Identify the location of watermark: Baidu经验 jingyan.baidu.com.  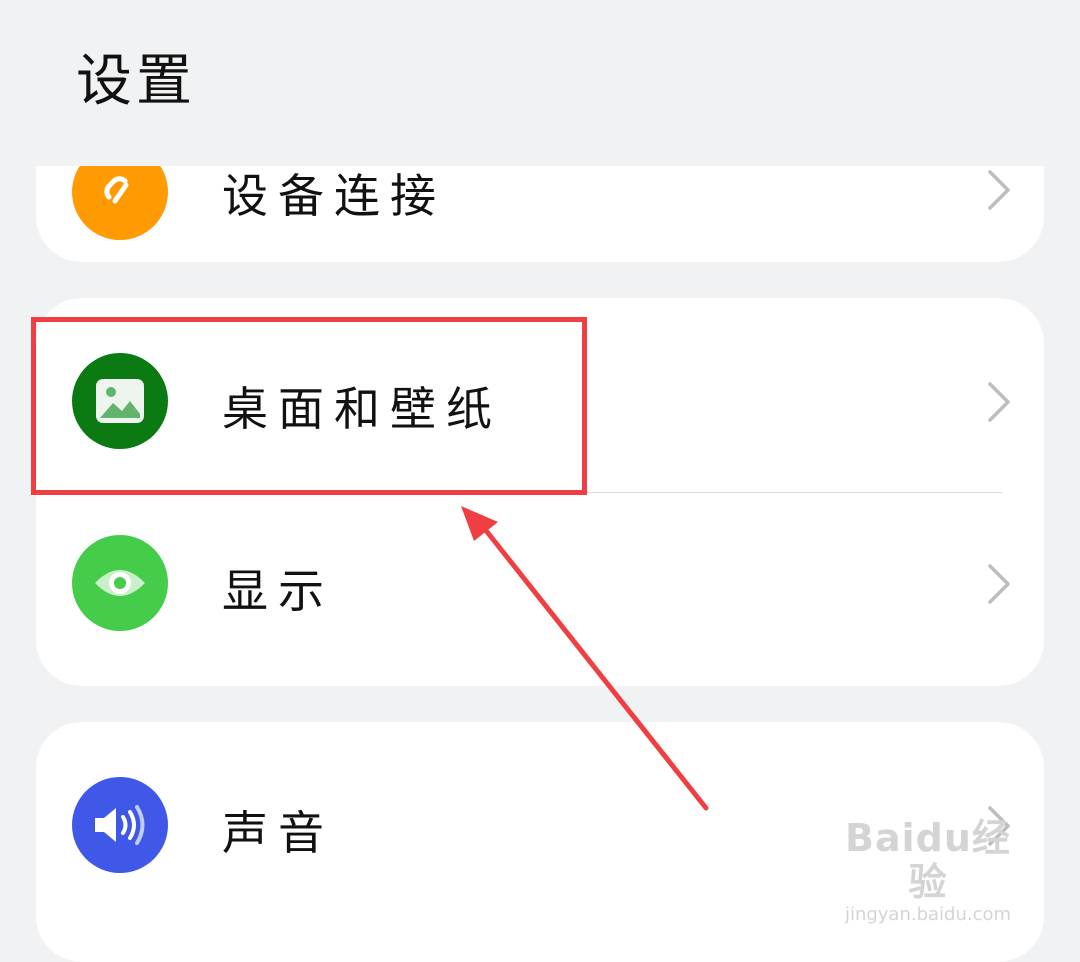
(928, 860).